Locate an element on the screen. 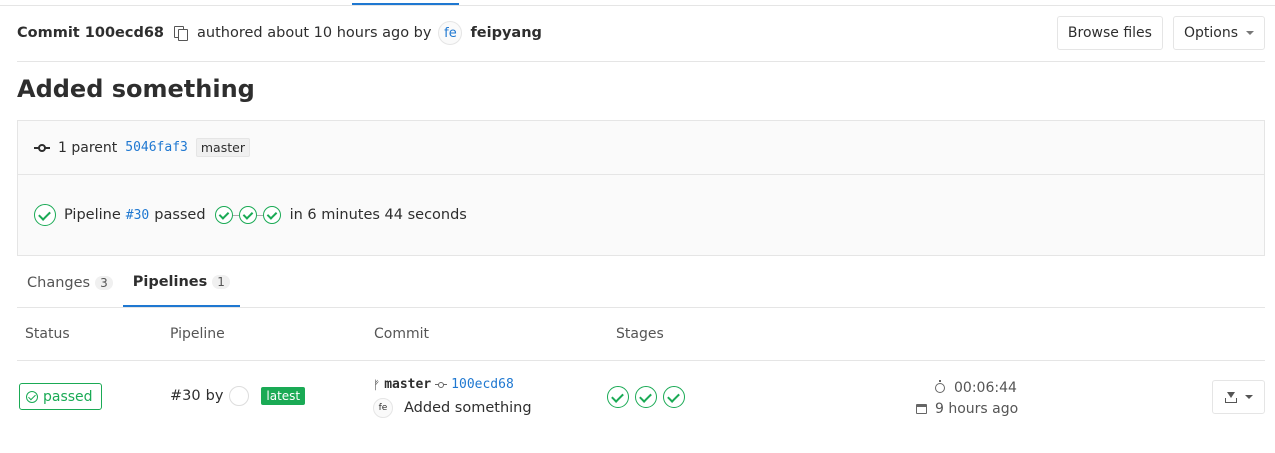  commit-cell: ᚠ master 100ecd68 fe Added something is located at coordinates (452, 397).